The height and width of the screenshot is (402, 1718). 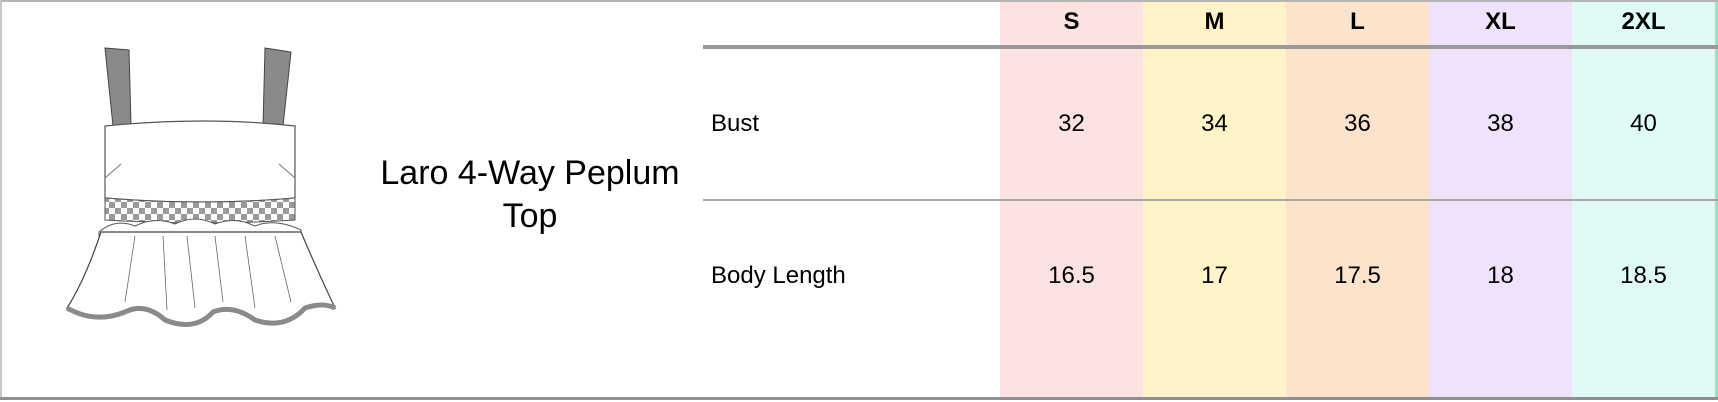 I want to click on product-title: Laro 4-Way Peplum Top, so click(x=530, y=194).